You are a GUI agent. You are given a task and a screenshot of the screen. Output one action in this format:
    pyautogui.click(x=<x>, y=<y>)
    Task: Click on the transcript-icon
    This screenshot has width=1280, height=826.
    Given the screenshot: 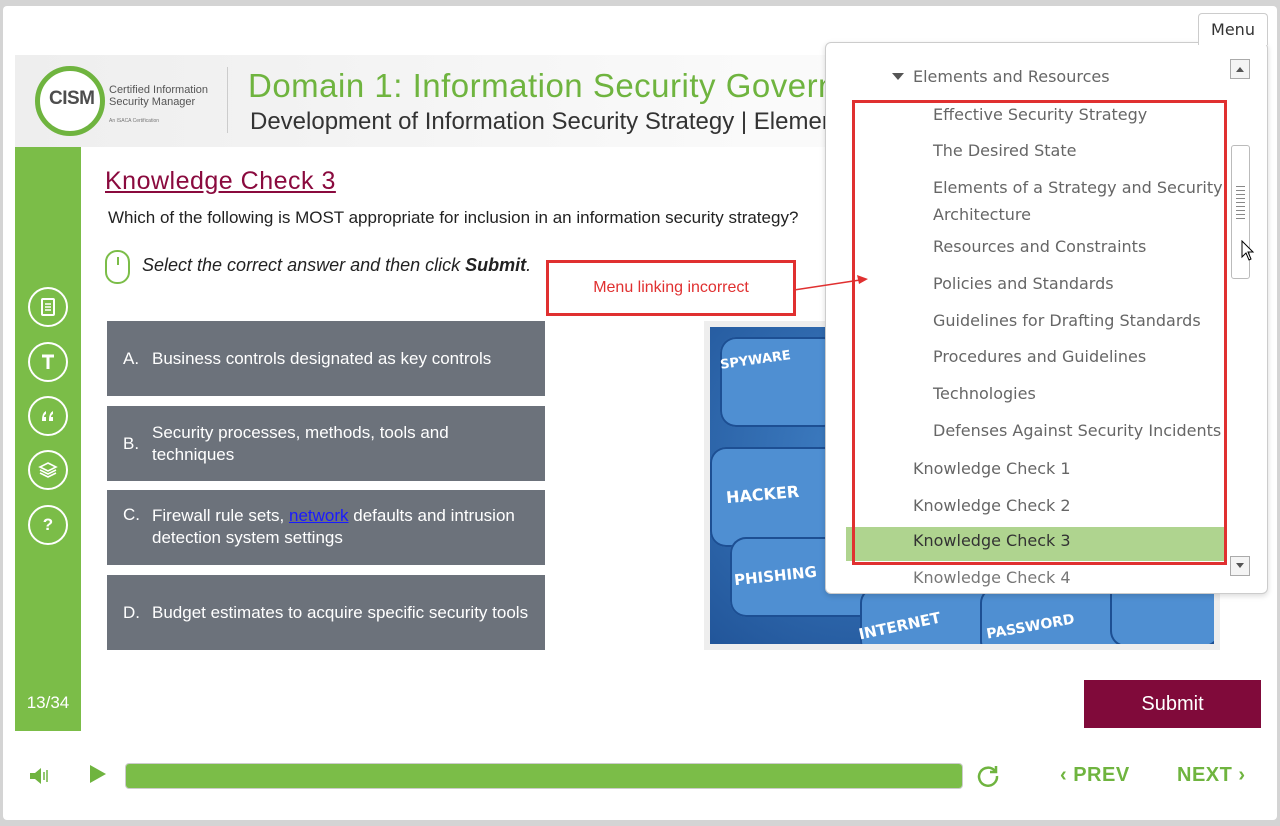 What is the action you would take?
    pyautogui.click(x=48, y=362)
    